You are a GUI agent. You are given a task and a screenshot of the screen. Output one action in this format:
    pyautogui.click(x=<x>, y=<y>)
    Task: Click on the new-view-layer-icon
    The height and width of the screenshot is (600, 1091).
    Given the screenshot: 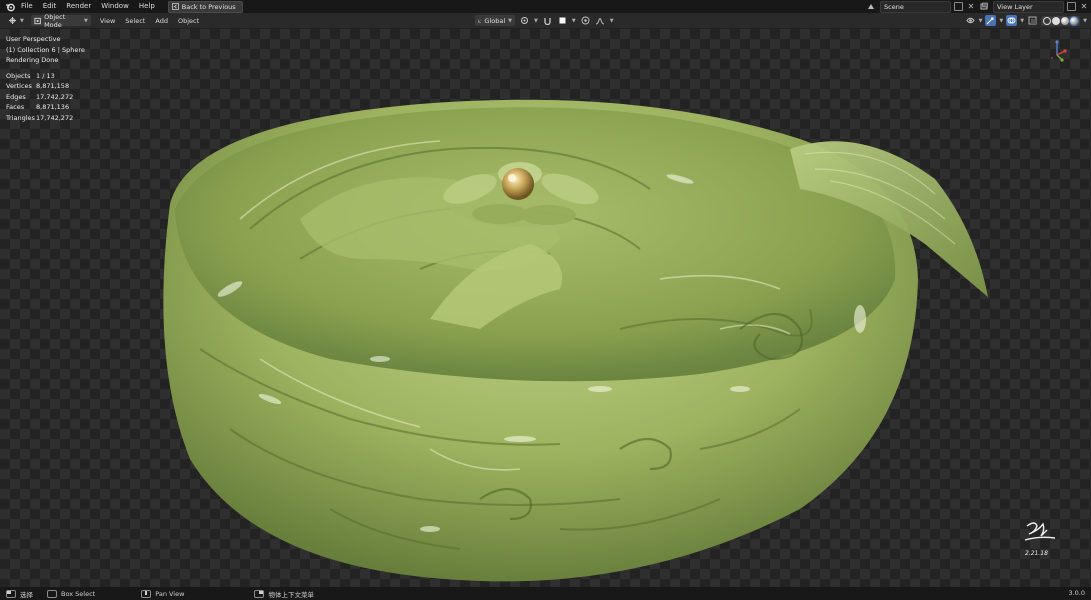 What is the action you would take?
    pyautogui.click(x=1071, y=6)
    